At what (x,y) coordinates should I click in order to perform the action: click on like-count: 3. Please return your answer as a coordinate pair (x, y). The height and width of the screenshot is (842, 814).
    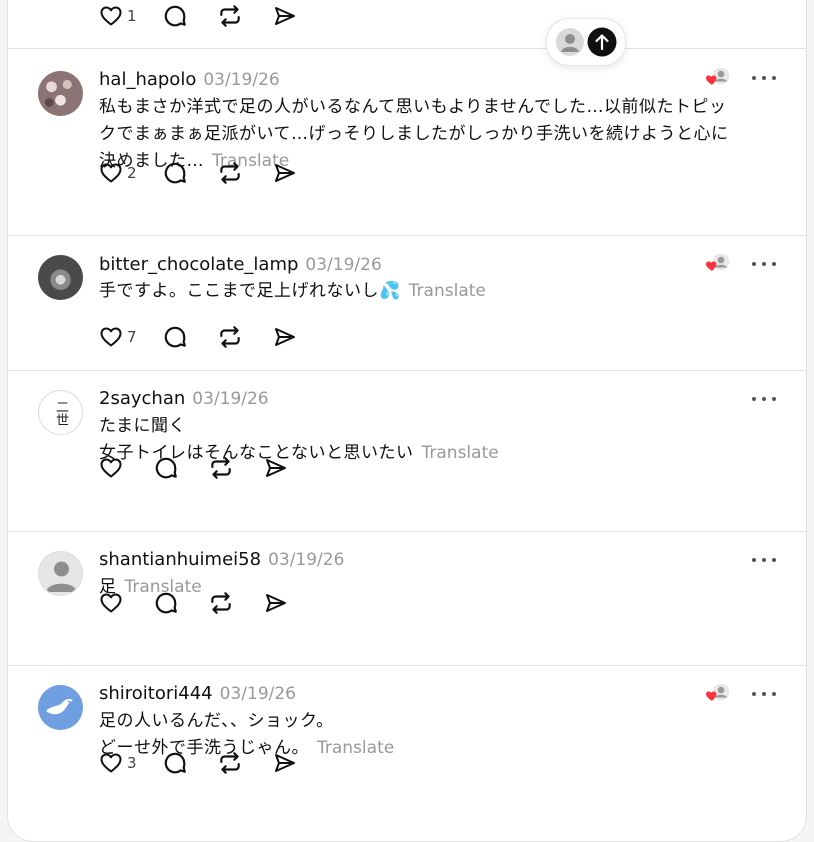
    Looking at the image, I should click on (132, 763).